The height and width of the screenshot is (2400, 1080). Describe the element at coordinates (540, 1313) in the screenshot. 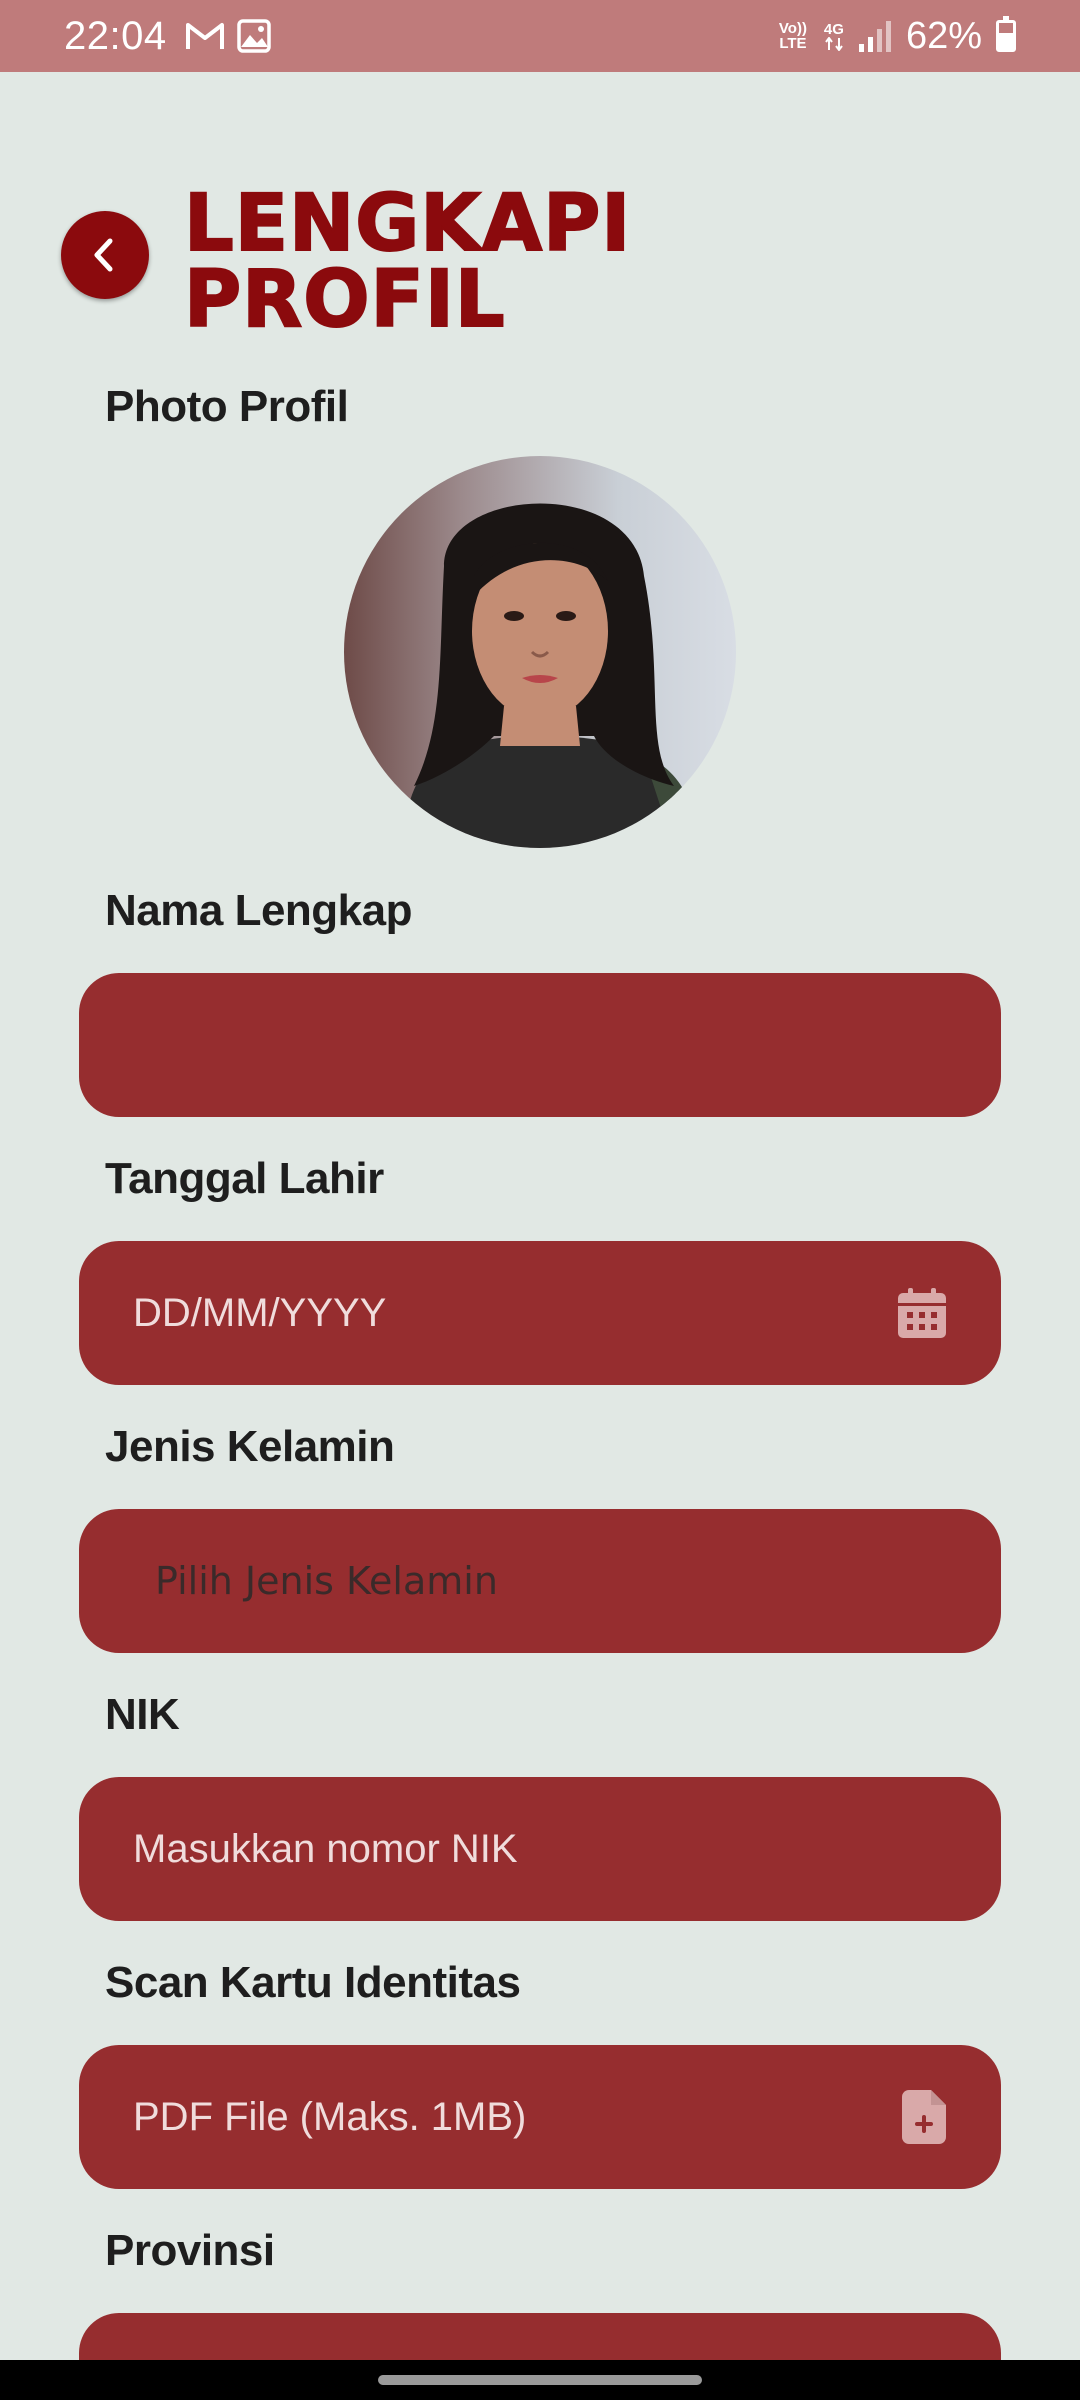

I see `birth-date-field: DD/MM/YYYY` at that location.